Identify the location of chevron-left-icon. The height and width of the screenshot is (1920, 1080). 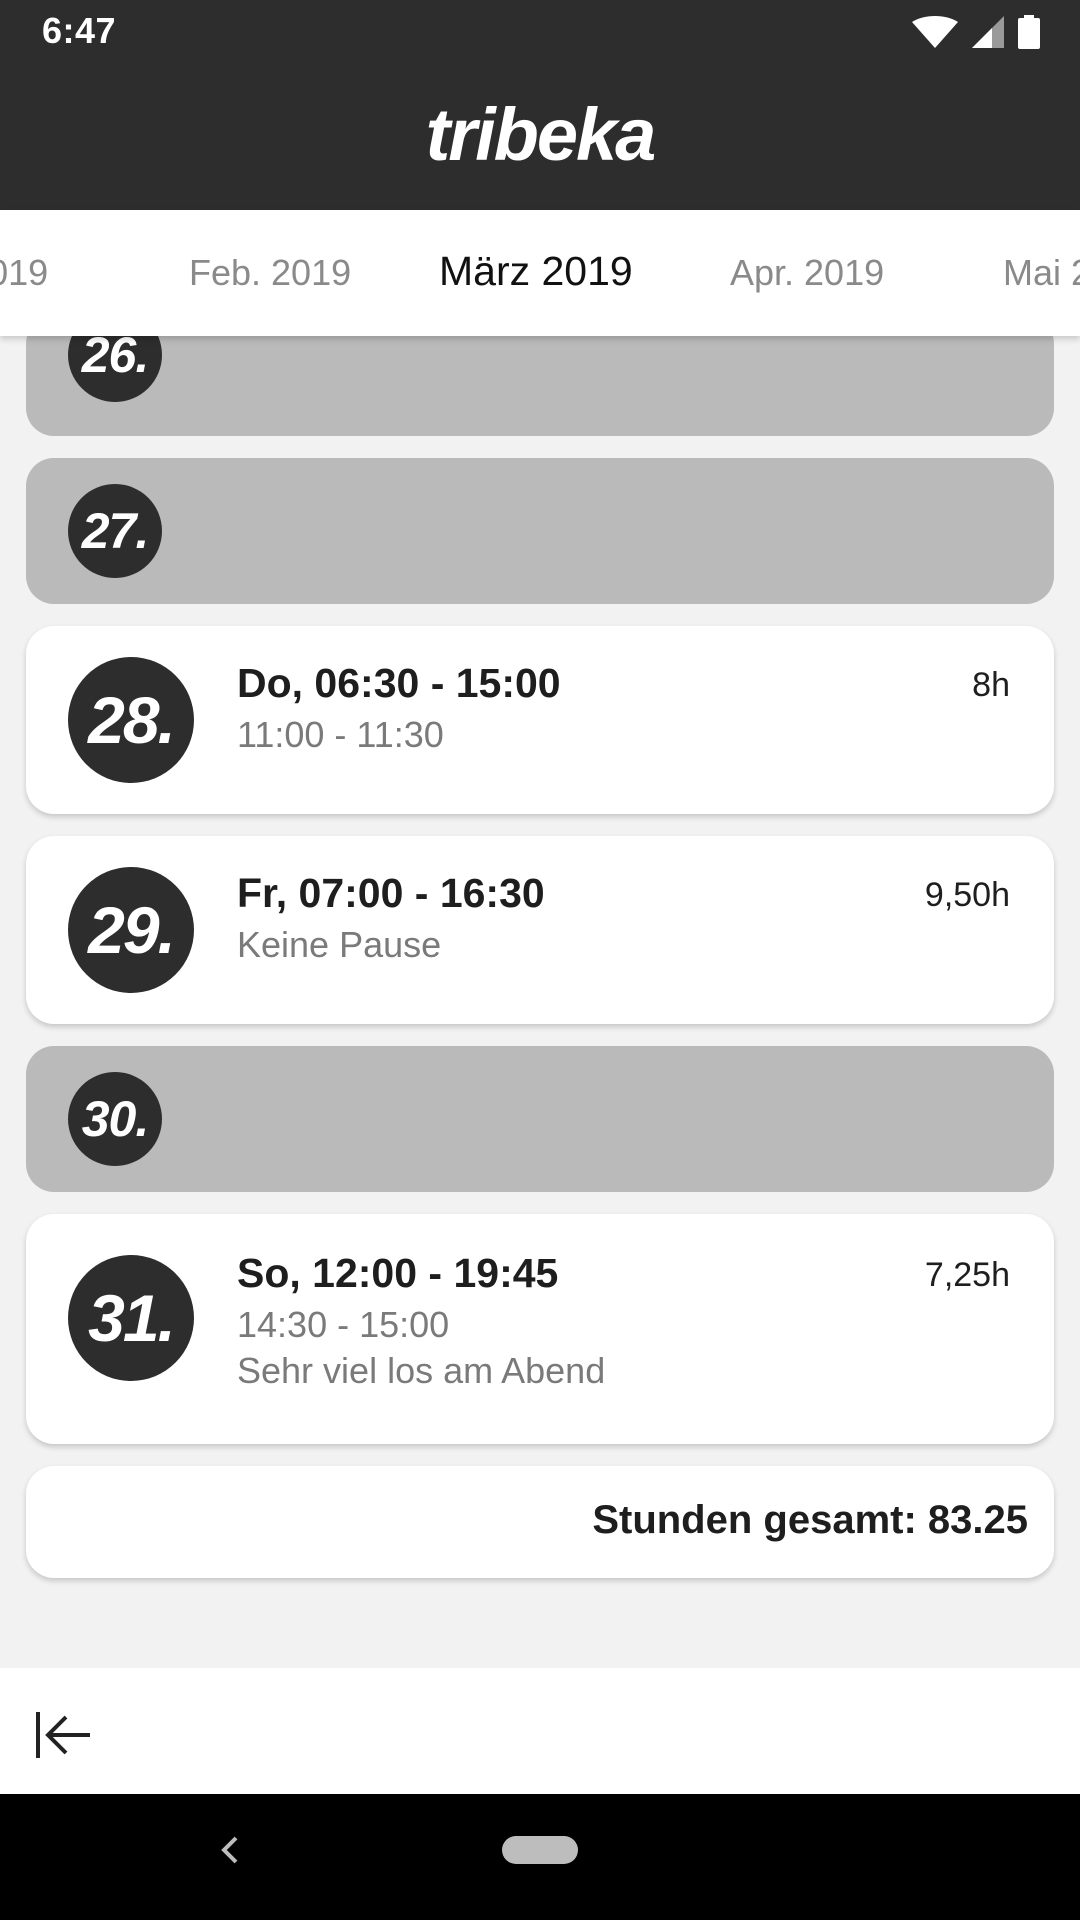
(230, 1850).